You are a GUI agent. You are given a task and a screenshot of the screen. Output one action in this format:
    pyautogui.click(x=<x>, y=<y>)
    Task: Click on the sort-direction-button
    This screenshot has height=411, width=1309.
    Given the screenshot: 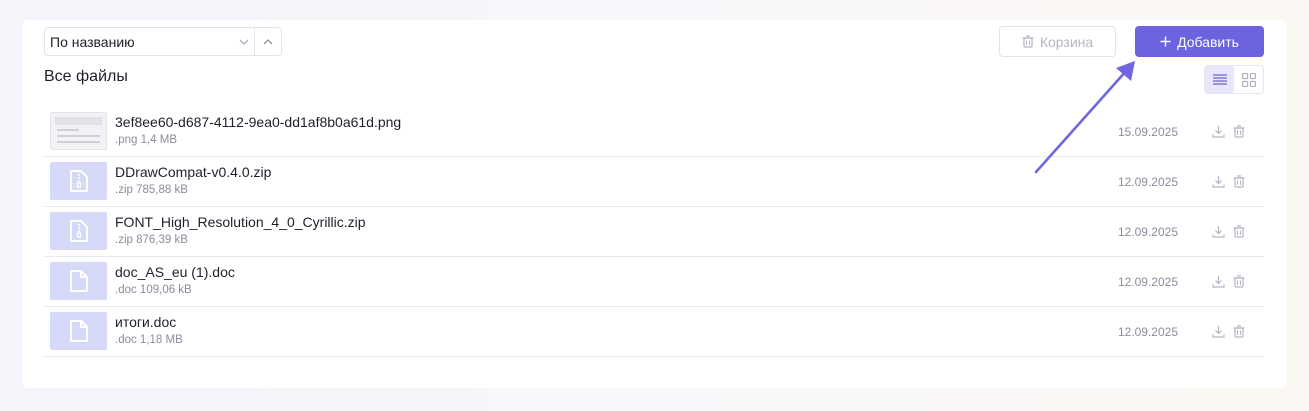 What is the action you would take?
    pyautogui.click(x=267, y=41)
    